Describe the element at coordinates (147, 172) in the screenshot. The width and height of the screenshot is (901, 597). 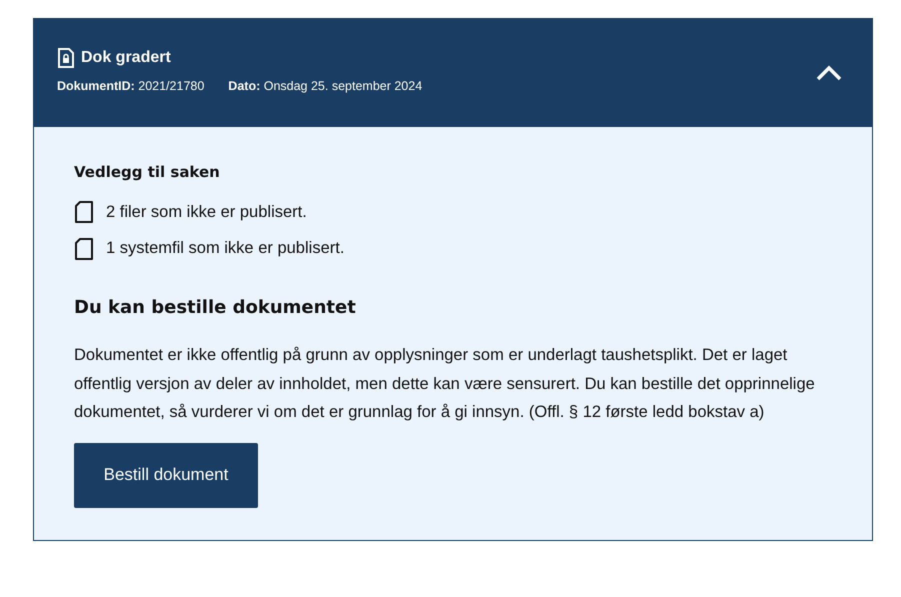
I see `section-heading: Vedlegg til saken` at that location.